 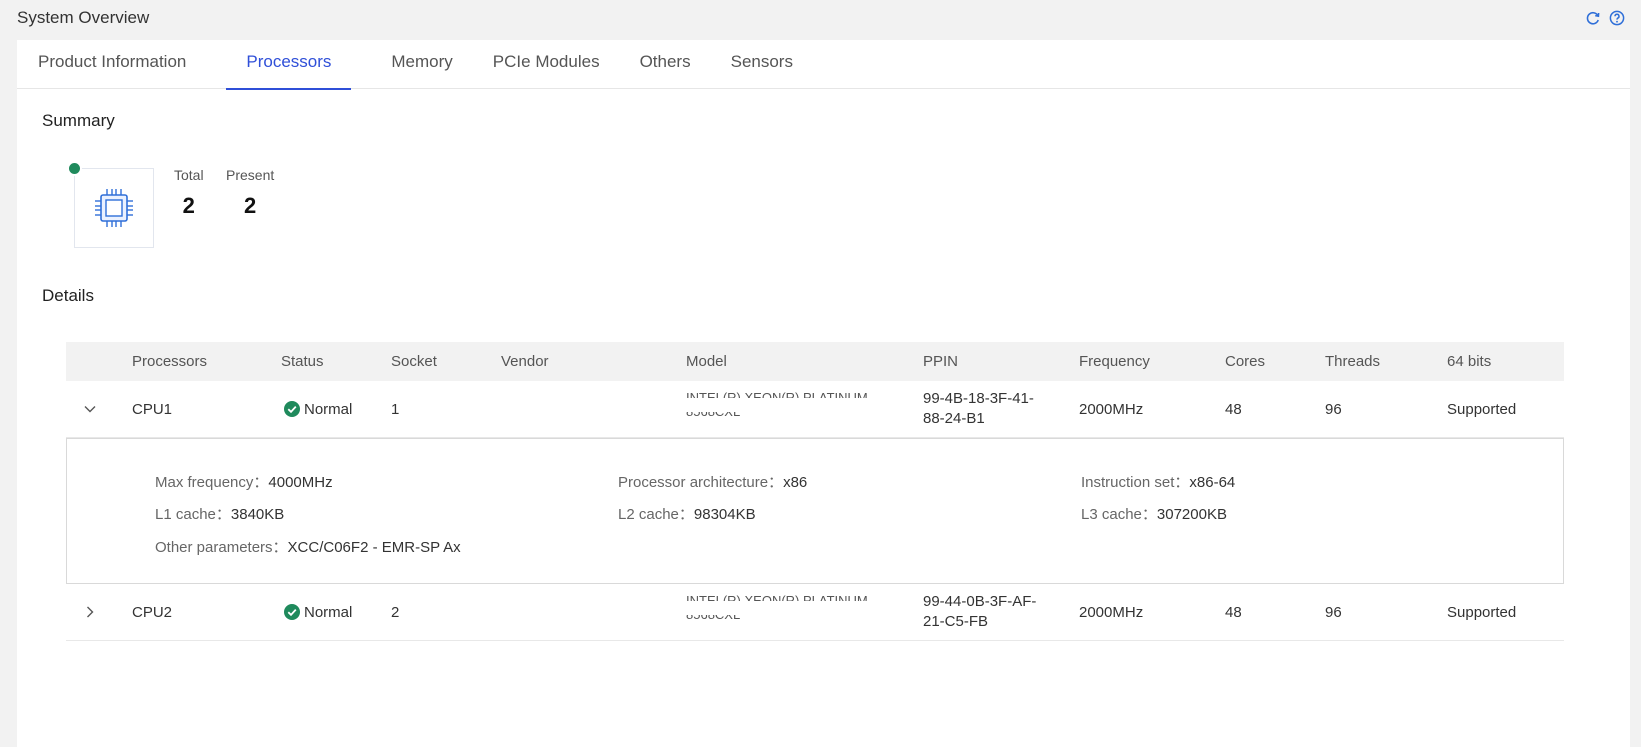 I want to click on ppin-cell: 99-44-0B-3F-AF- 21-C5-FB, so click(x=979, y=612).